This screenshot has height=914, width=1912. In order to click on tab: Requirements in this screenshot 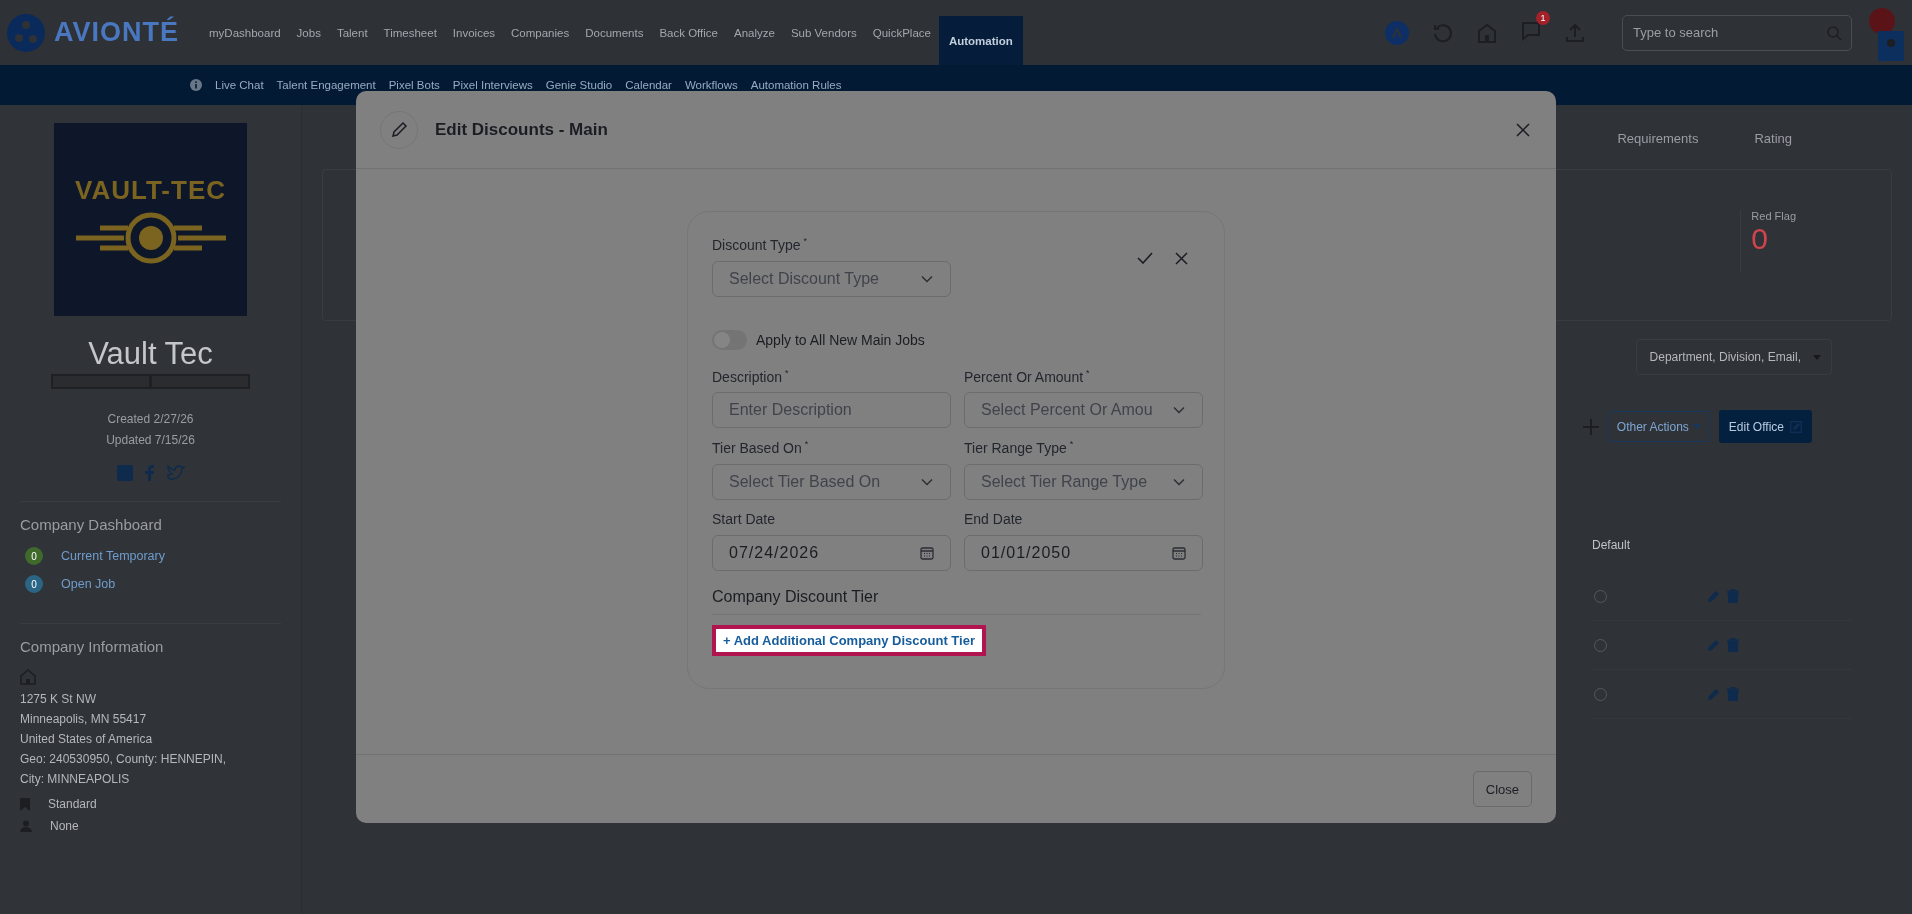, I will do `click(1658, 143)`.